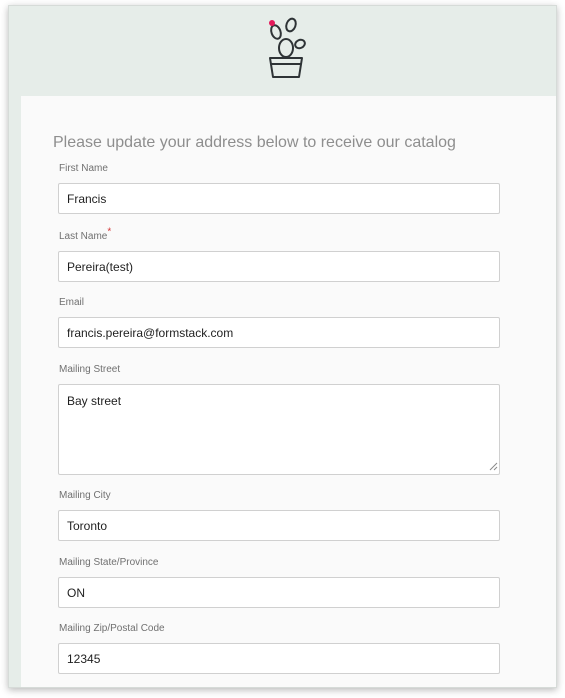  What do you see at coordinates (85, 495) in the screenshot?
I see `mailing-city-label: Mailing City` at bounding box center [85, 495].